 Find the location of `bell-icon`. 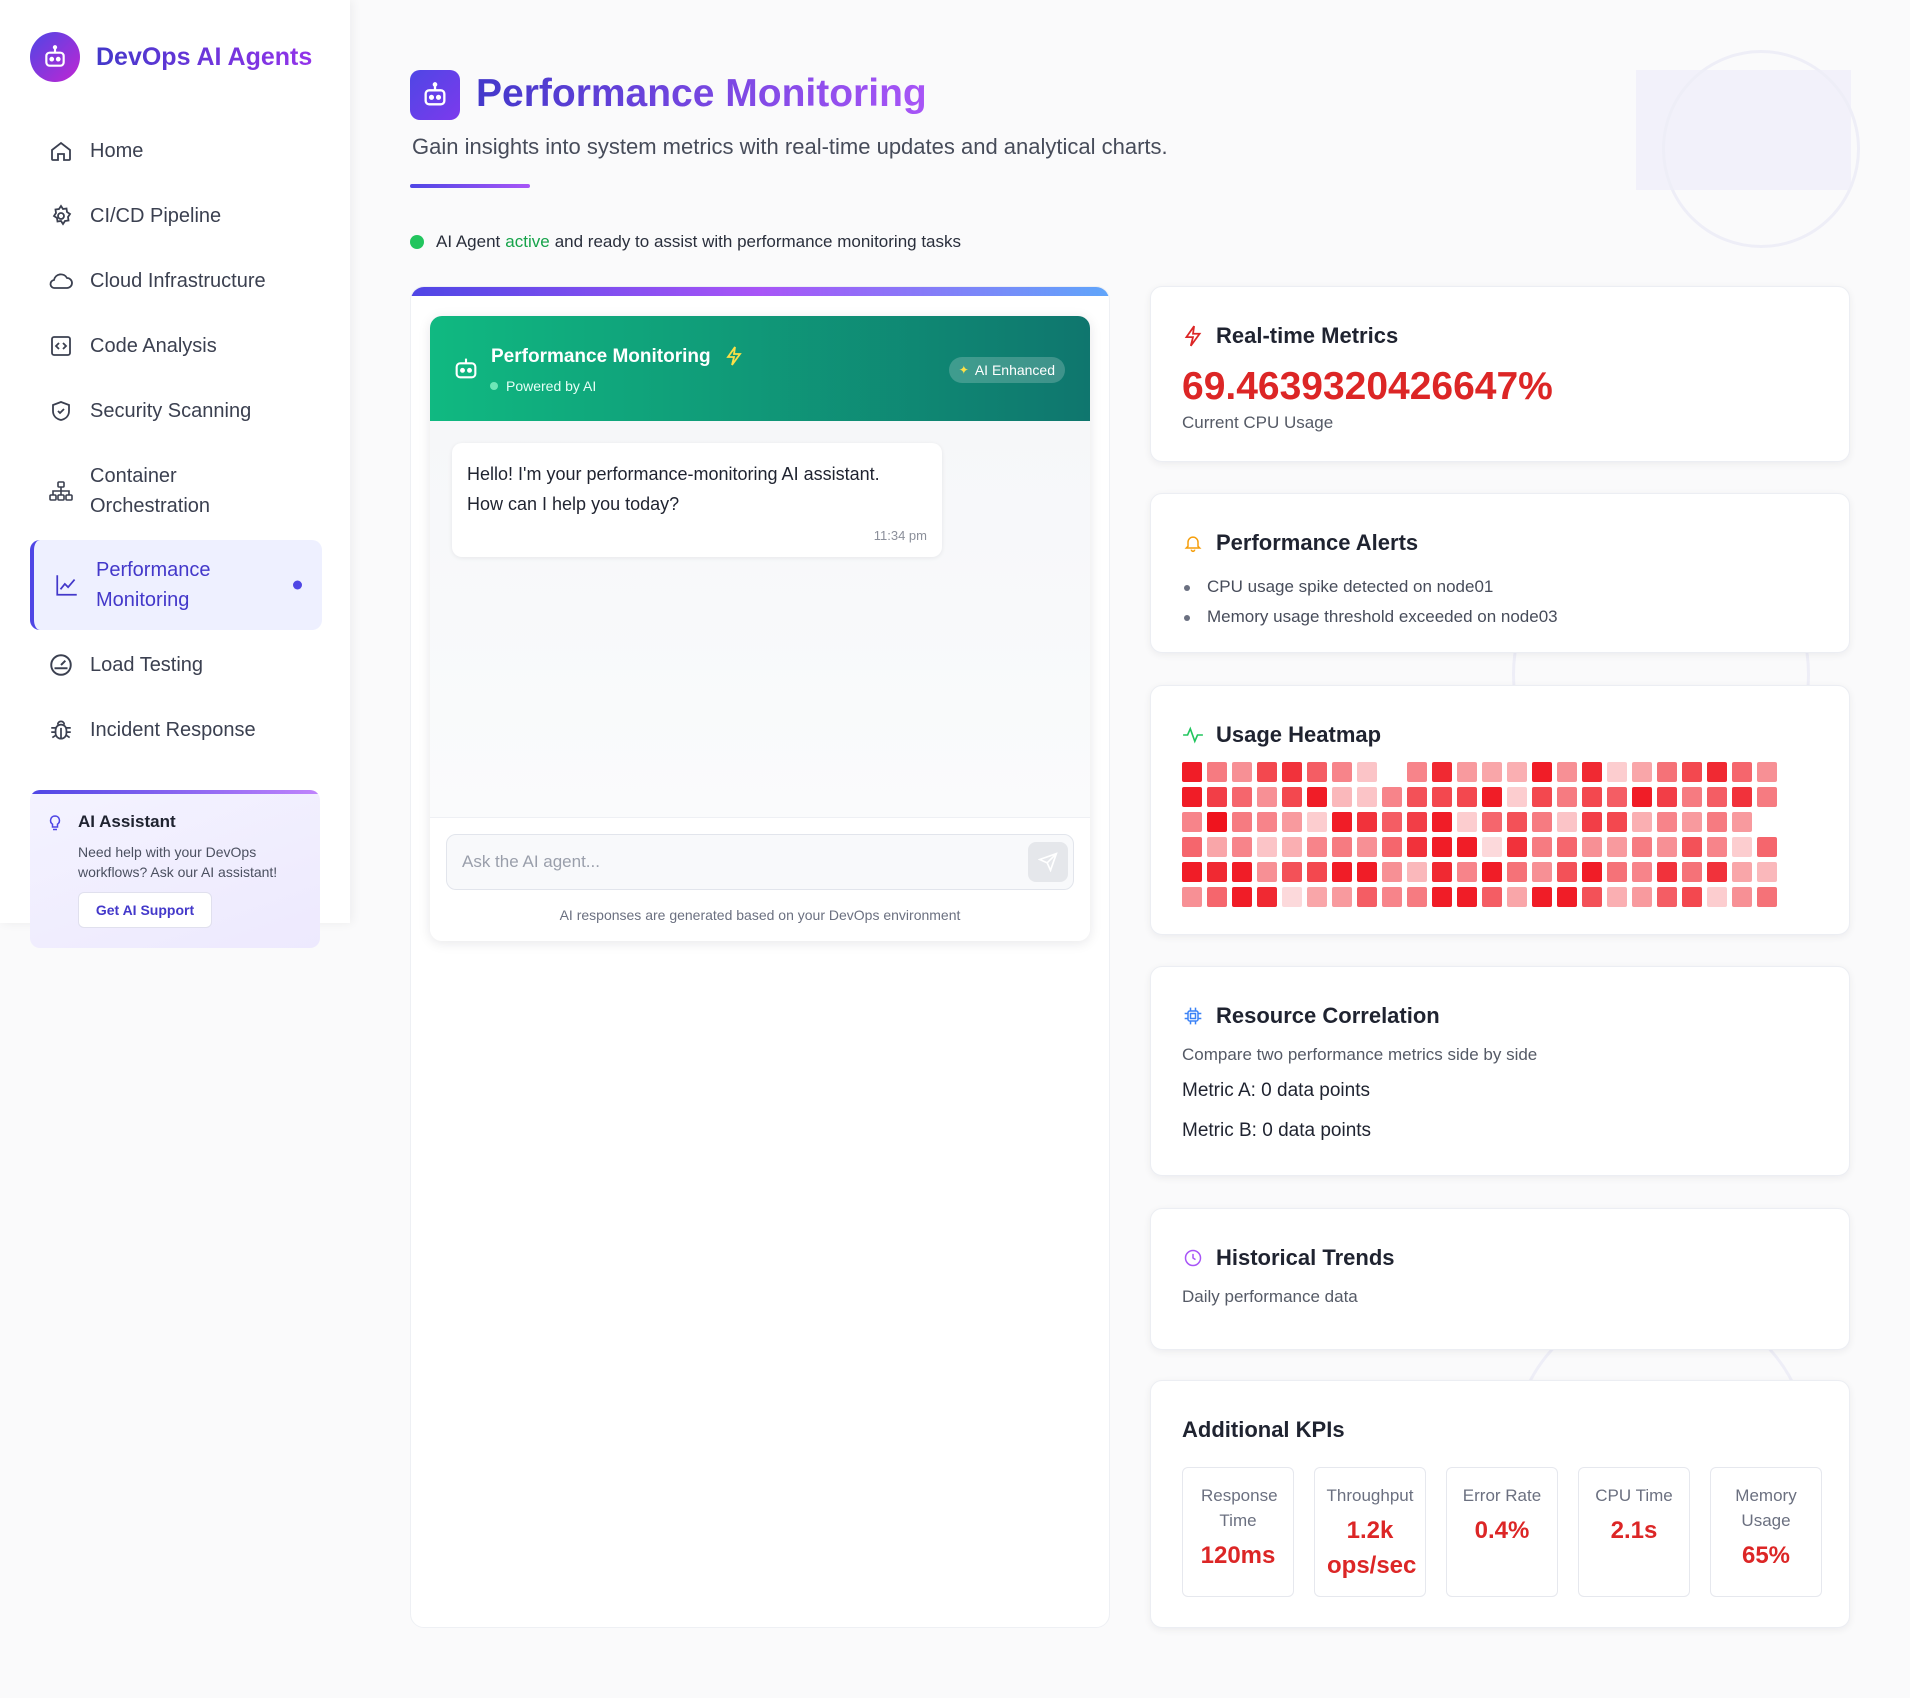

bell-icon is located at coordinates (1193, 543).